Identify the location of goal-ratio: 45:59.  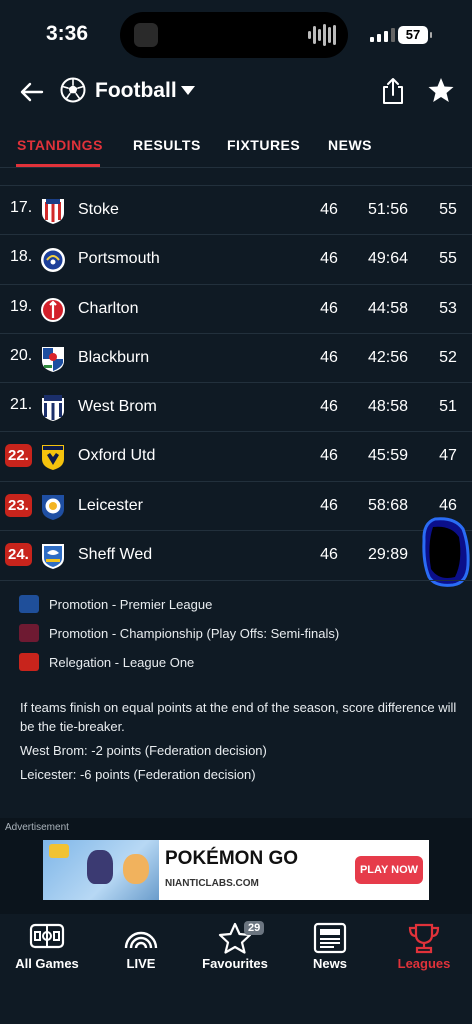
(388, 456).